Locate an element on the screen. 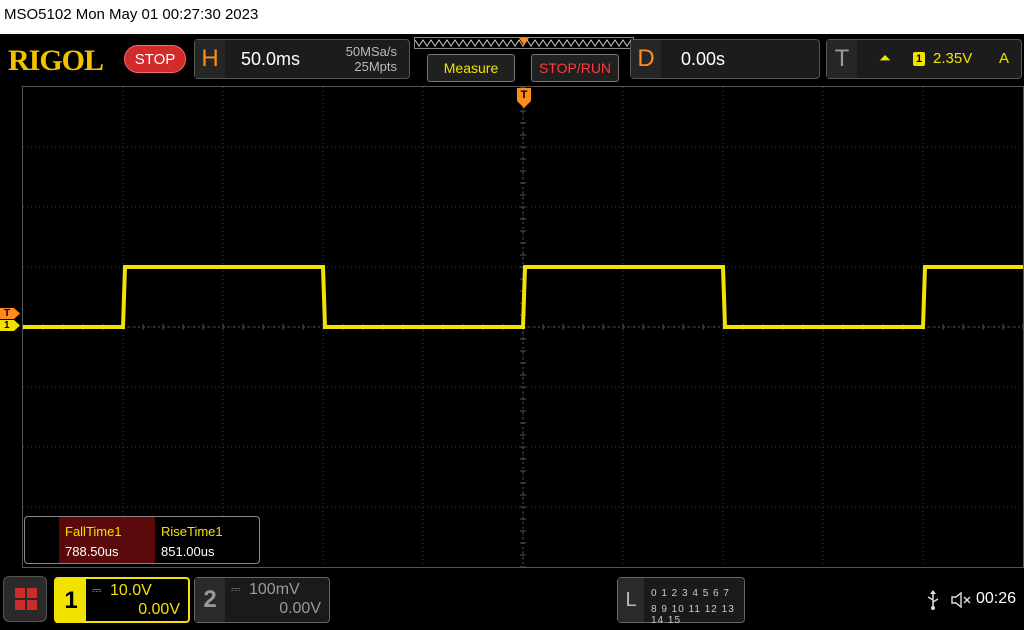 The image size is (1024, 630). measurement-value: 851.00us is located at coordinates (188, 551).